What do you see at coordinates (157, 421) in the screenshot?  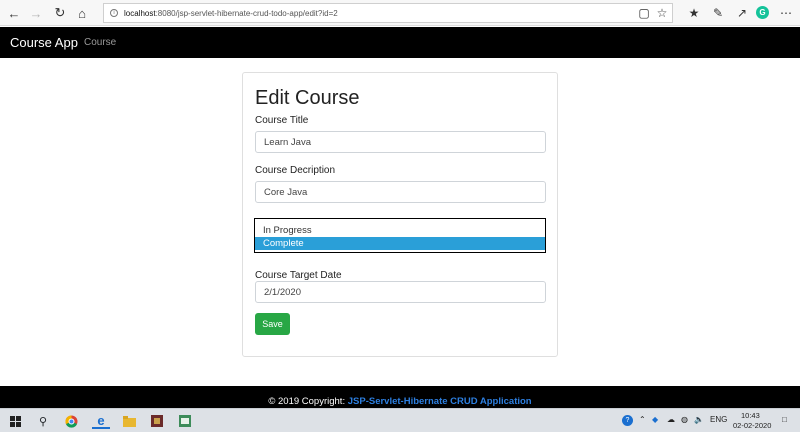 I see `app-icon` at bounding box center [157, 421].